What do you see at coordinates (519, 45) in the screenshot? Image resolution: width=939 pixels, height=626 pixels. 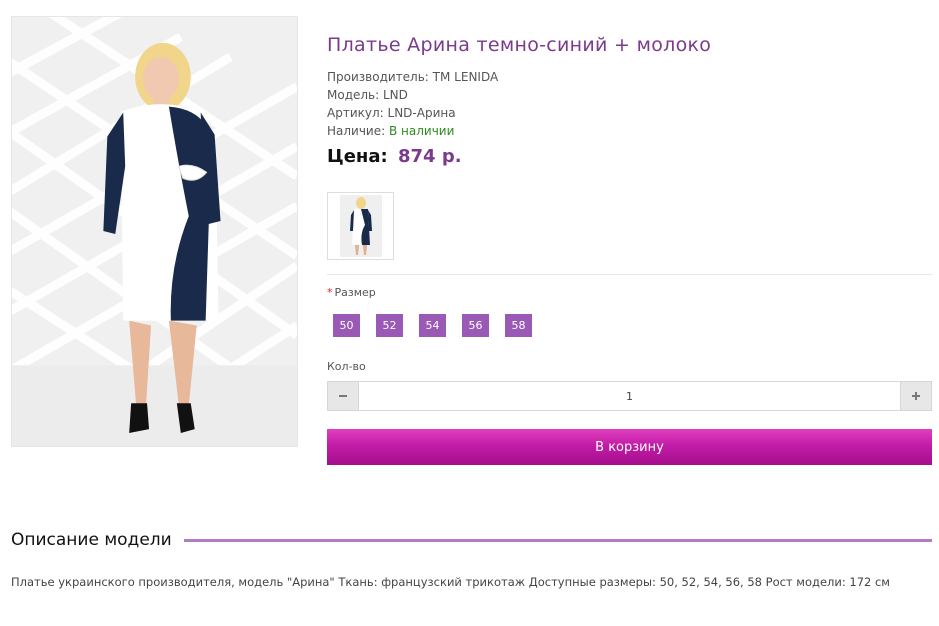 I see `product-title: Платье Арина темно-синий + молоко` at bounding box center [519, 45].